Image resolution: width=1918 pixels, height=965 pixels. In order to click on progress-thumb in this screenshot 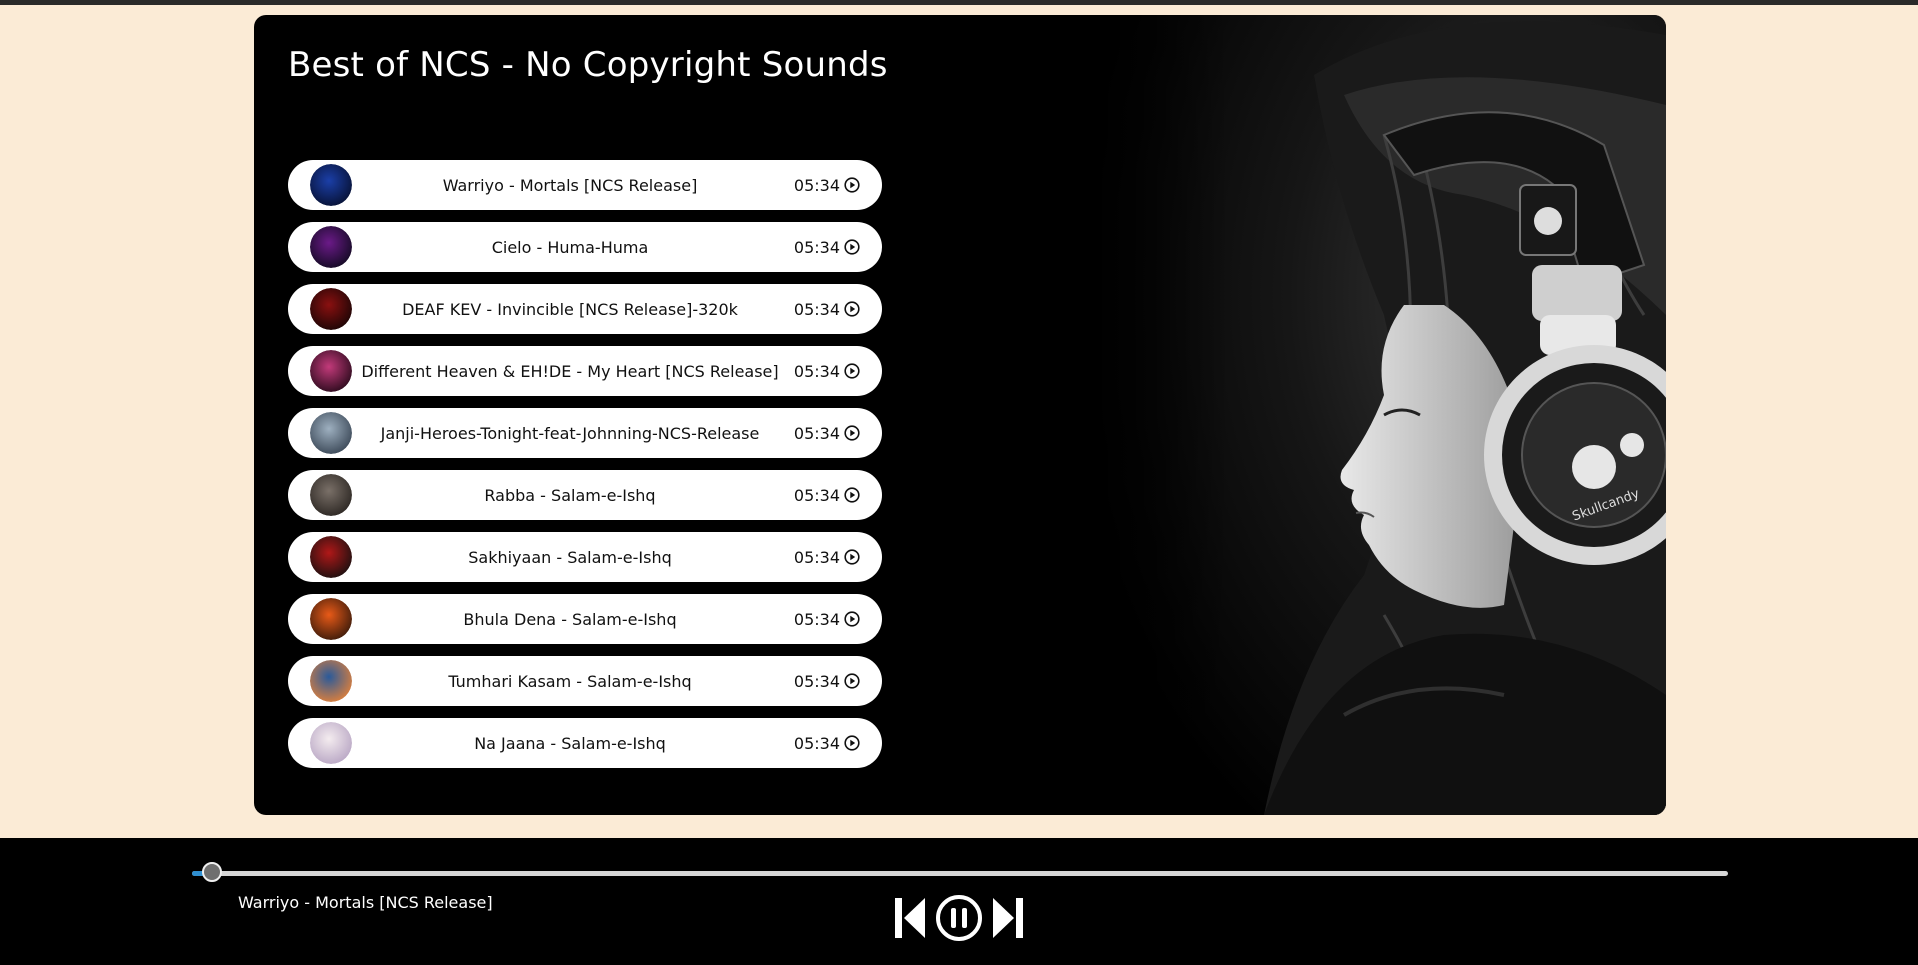, I will do `click(211, 872)`.